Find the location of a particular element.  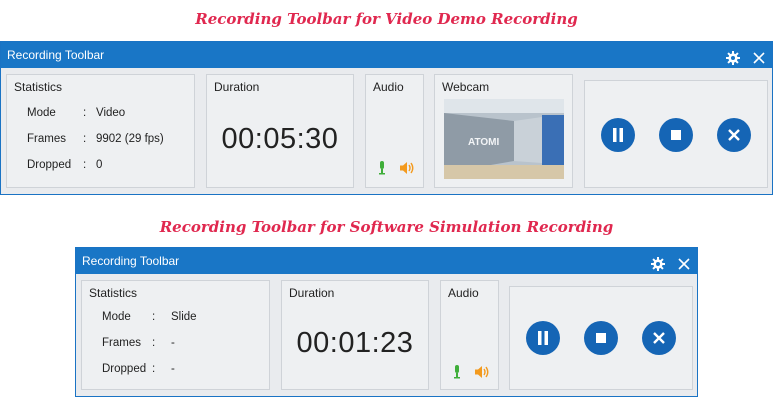

webcam-preview: ATOMI is located at coordinates (504, 139).